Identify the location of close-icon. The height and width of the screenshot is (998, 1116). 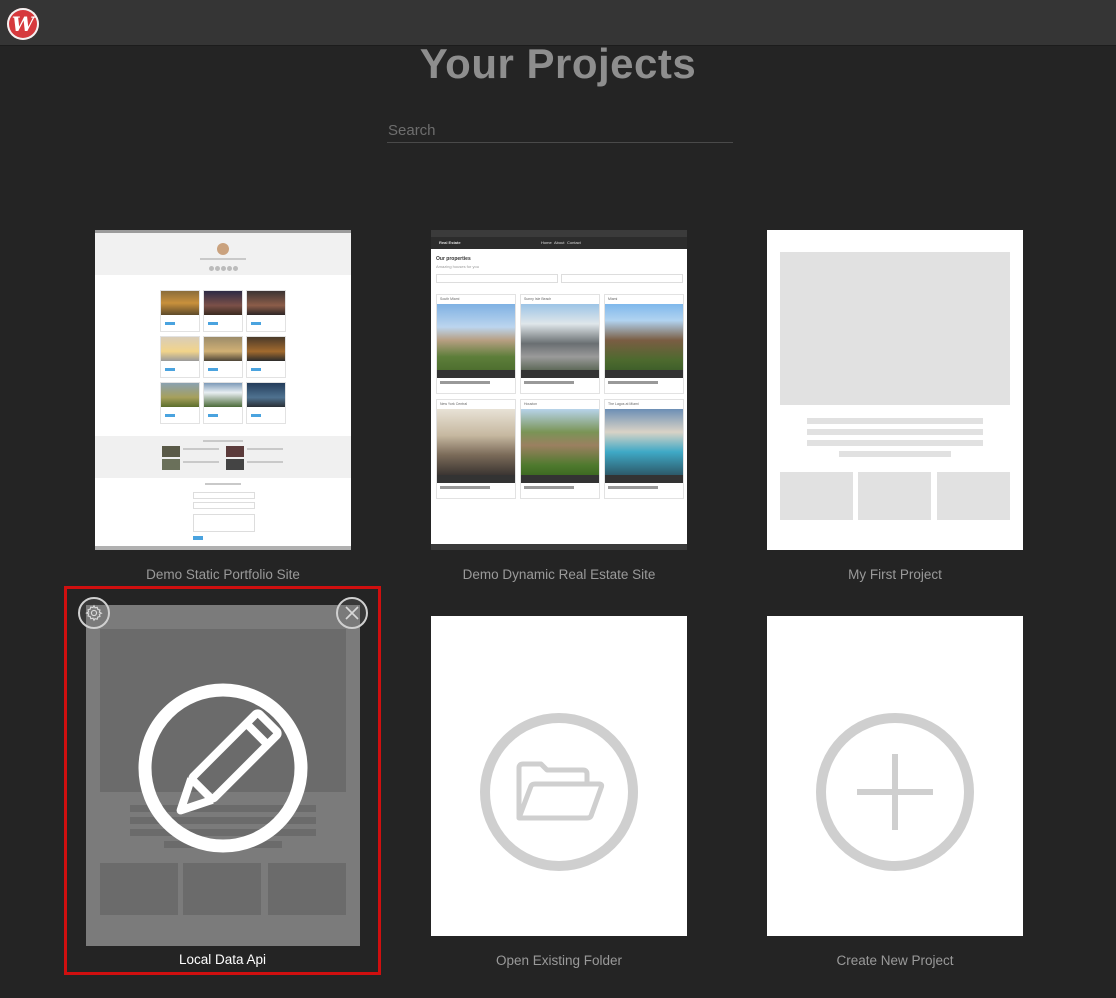
(352, 613).